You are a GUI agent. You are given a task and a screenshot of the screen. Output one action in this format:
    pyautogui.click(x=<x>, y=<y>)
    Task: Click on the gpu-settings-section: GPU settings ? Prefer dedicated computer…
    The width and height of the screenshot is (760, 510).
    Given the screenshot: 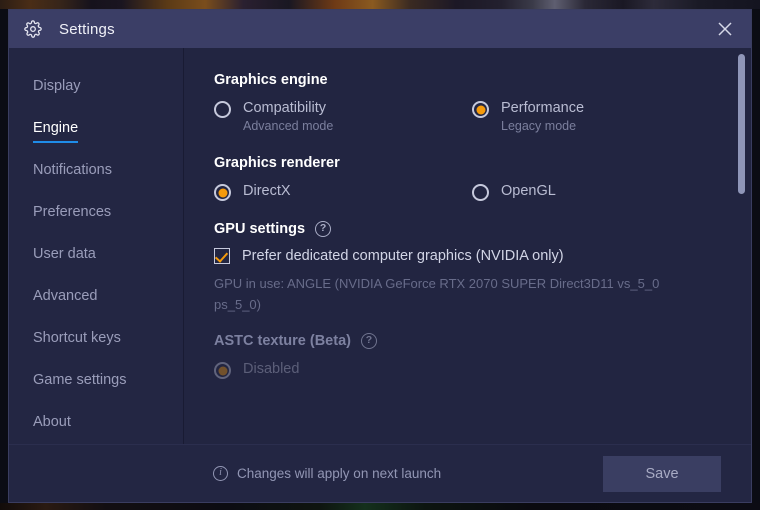 What is the action you would take?
    pyautogui.click(x=465, y=268)
    